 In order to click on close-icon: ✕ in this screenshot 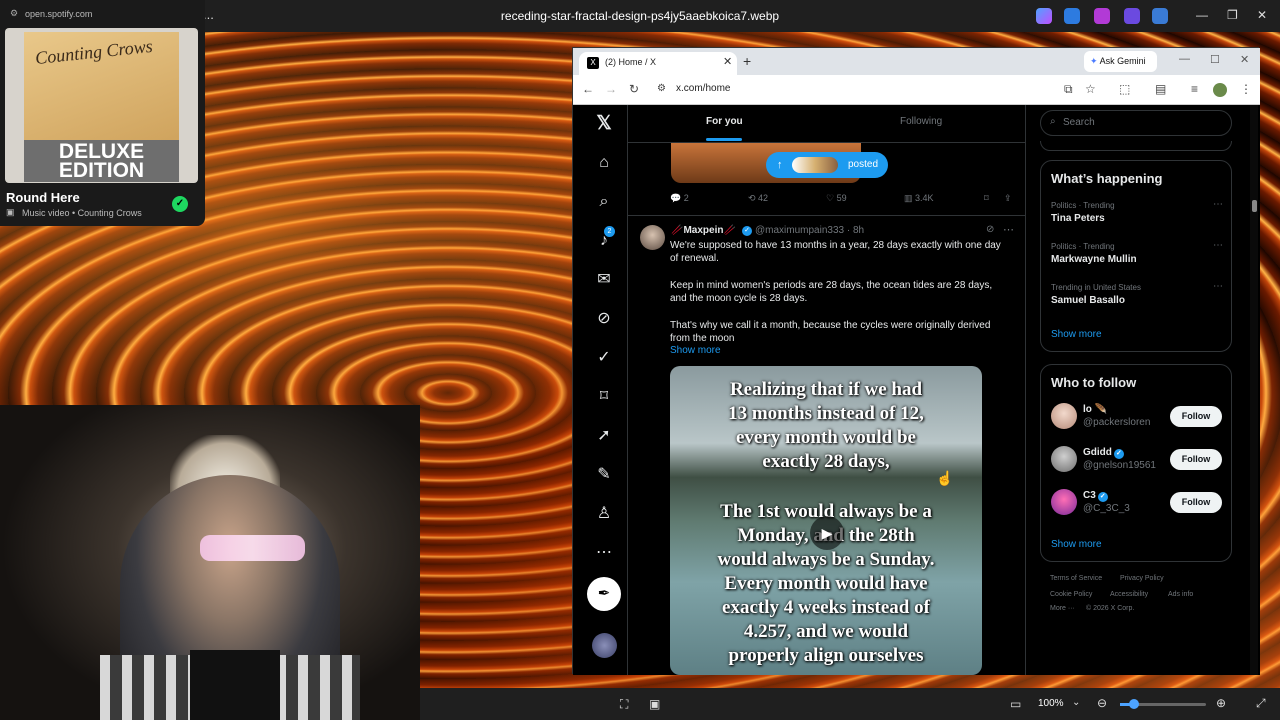, I will do `click(1262, 15)`.